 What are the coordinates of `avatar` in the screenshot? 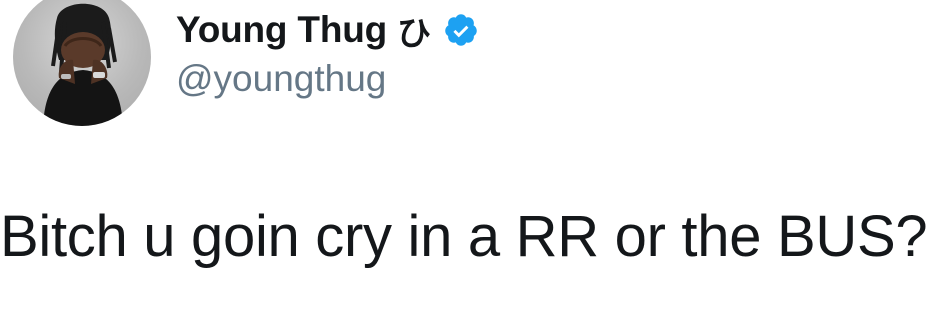 It's located at (82, 63).